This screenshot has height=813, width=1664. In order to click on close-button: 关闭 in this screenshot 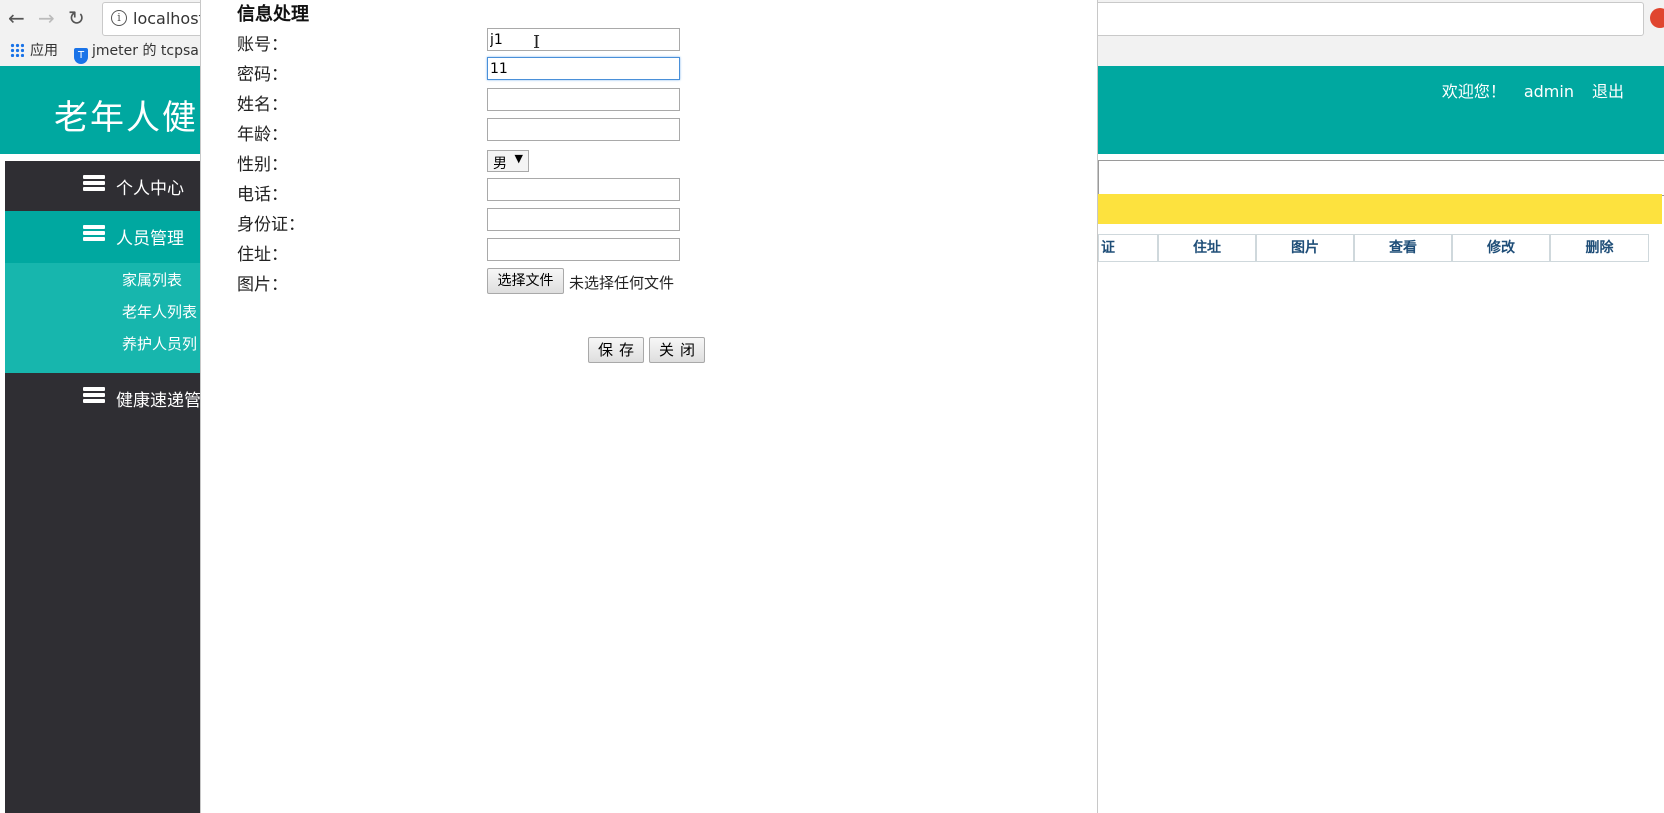, I will do `click(677, 350)`.